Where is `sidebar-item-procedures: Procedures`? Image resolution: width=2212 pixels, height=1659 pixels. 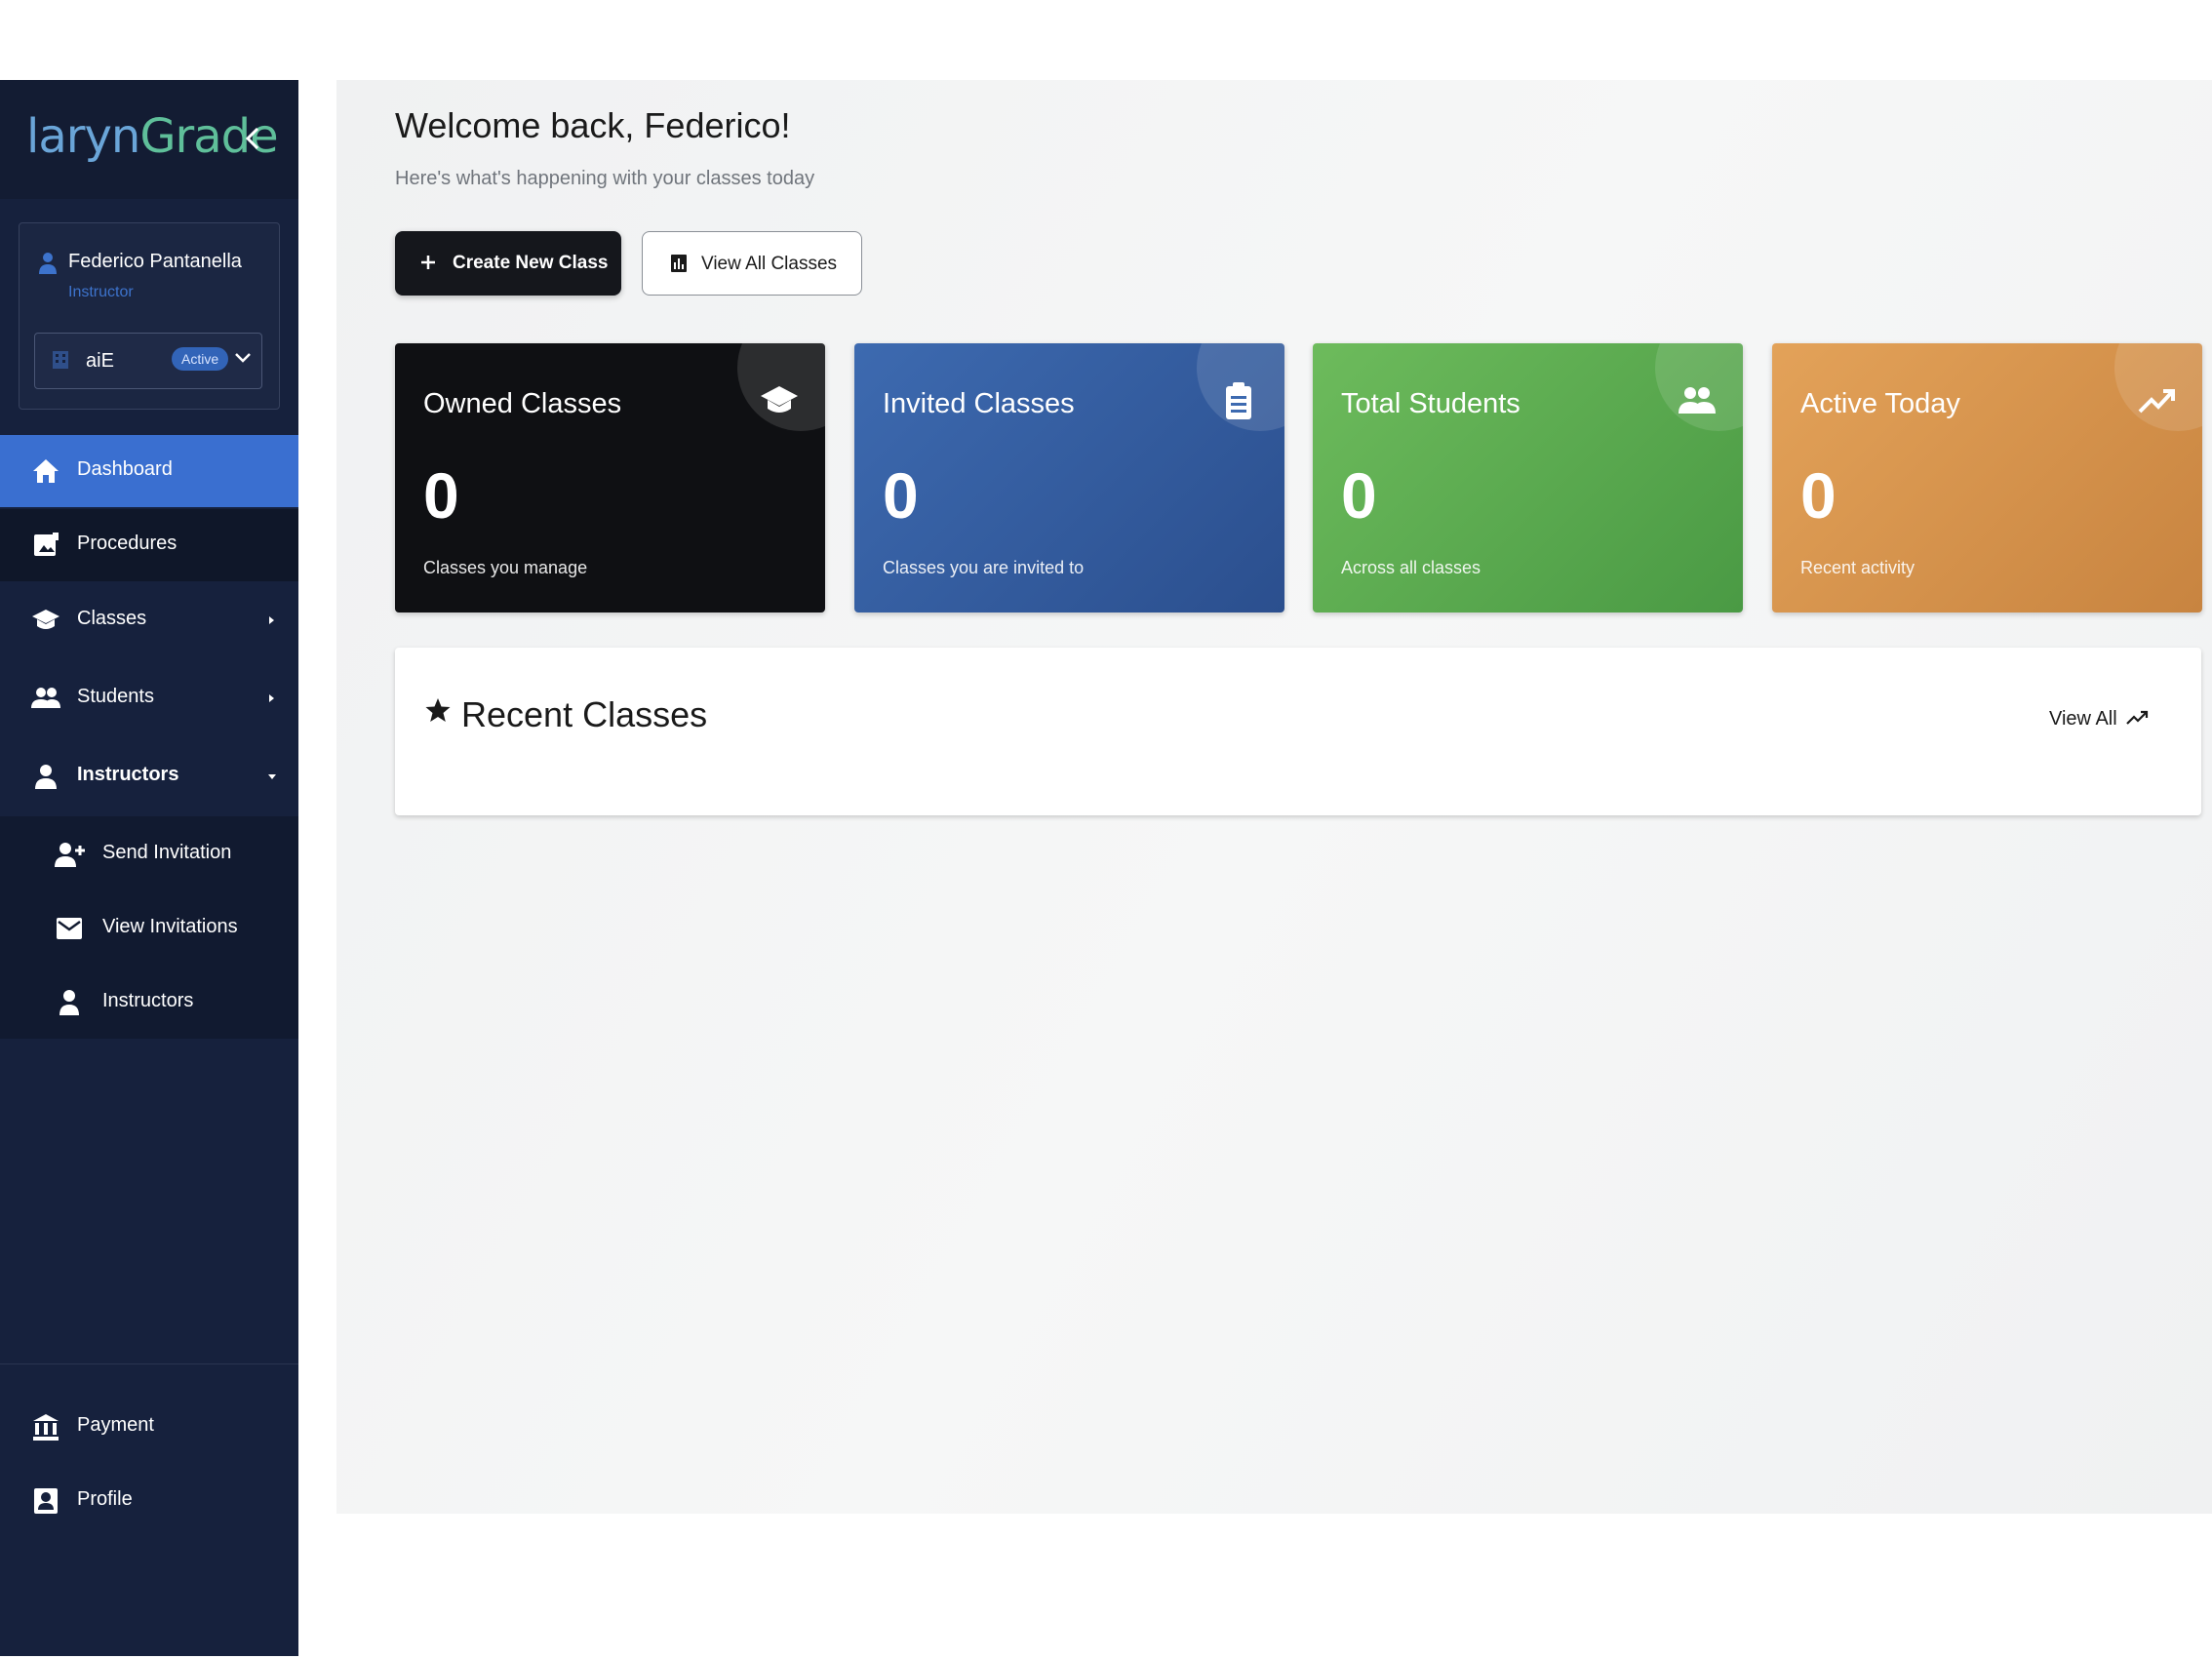
sidebar-item-procedures: Procedures is located at coordinates (149, 545).